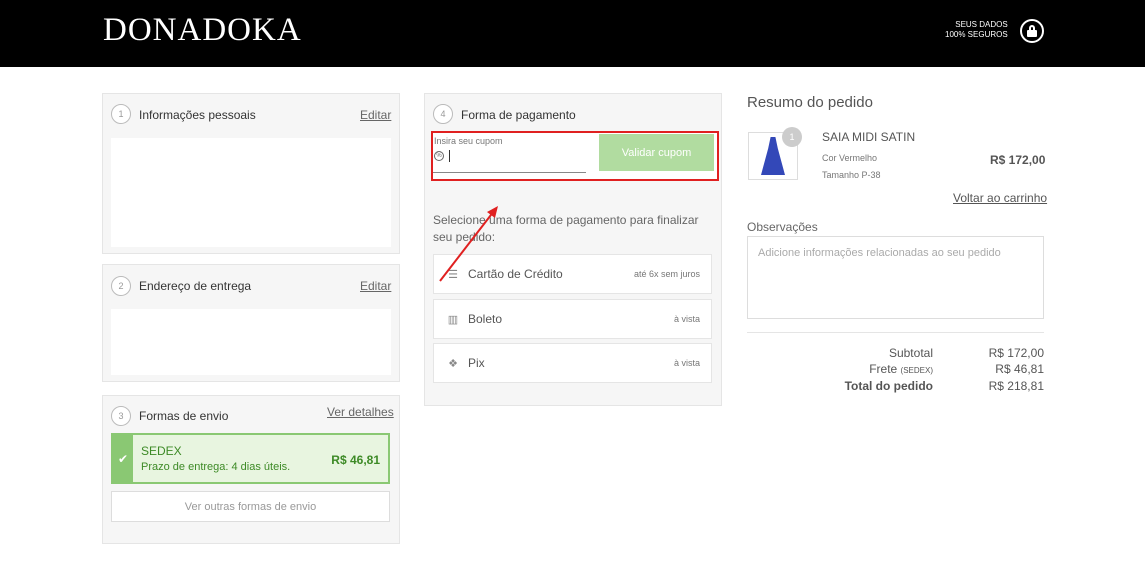  I want to click on barcode-icon: ▥, so click(453, 319).